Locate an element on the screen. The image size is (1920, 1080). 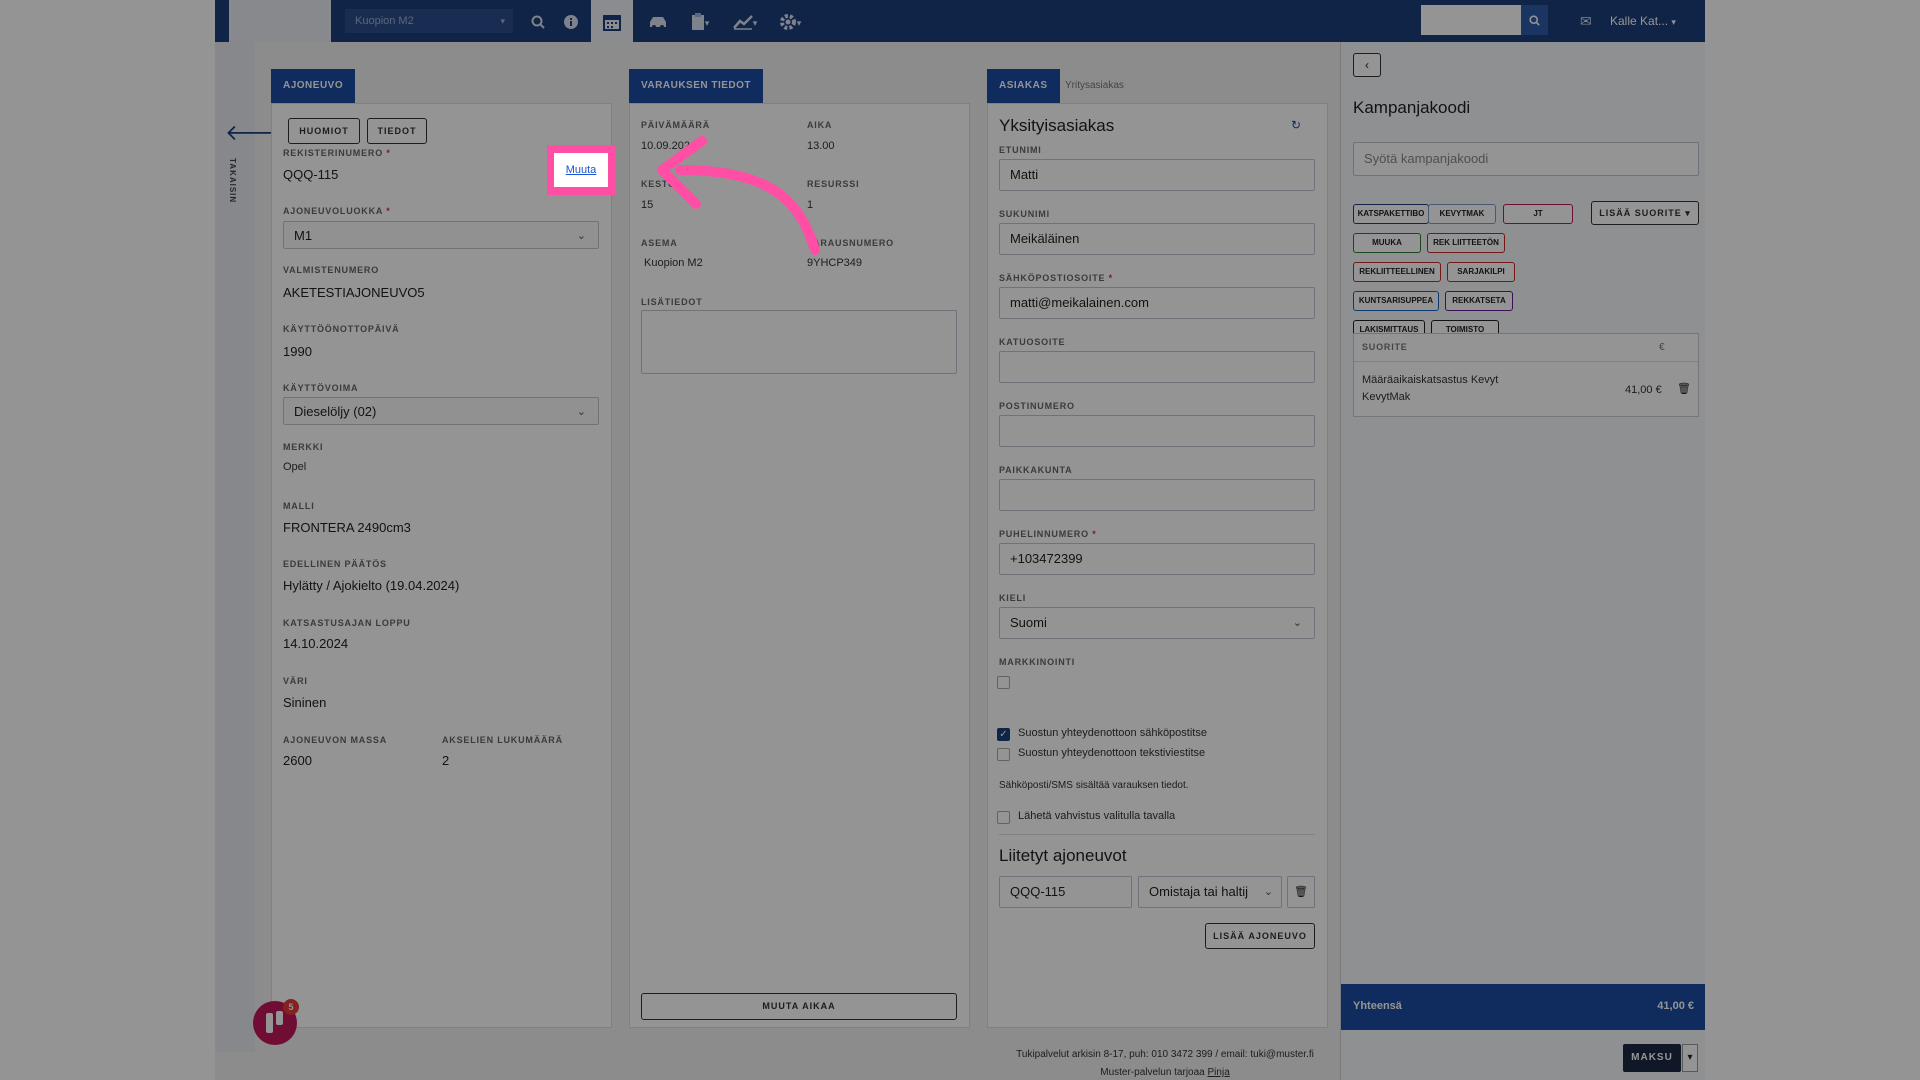
vehicle-class-select: M1 ⌄ is located at coordinates (441, 235).